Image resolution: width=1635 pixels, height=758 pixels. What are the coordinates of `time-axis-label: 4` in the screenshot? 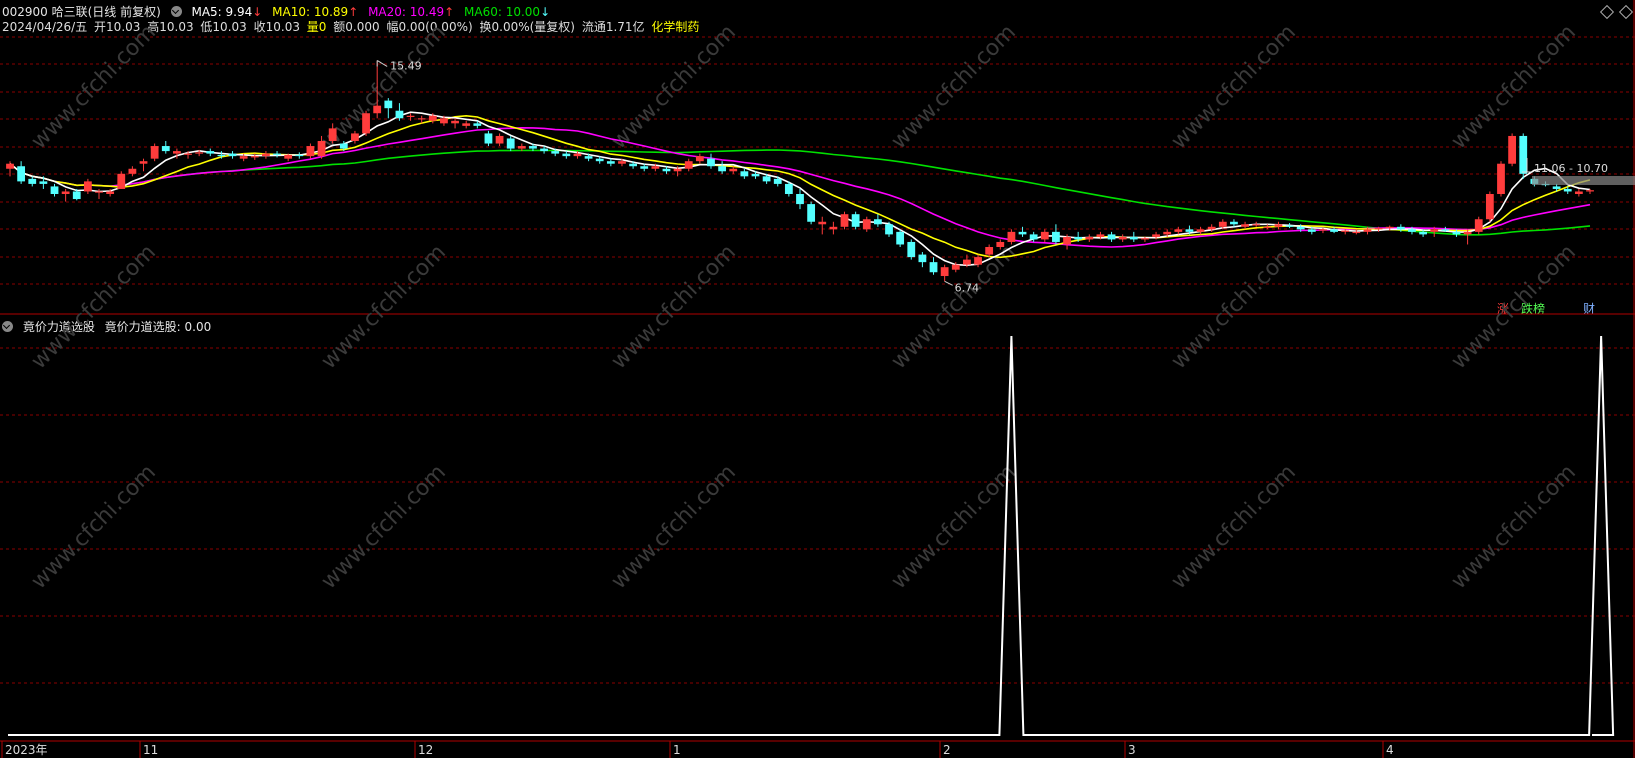 It's located at (1390, 750).